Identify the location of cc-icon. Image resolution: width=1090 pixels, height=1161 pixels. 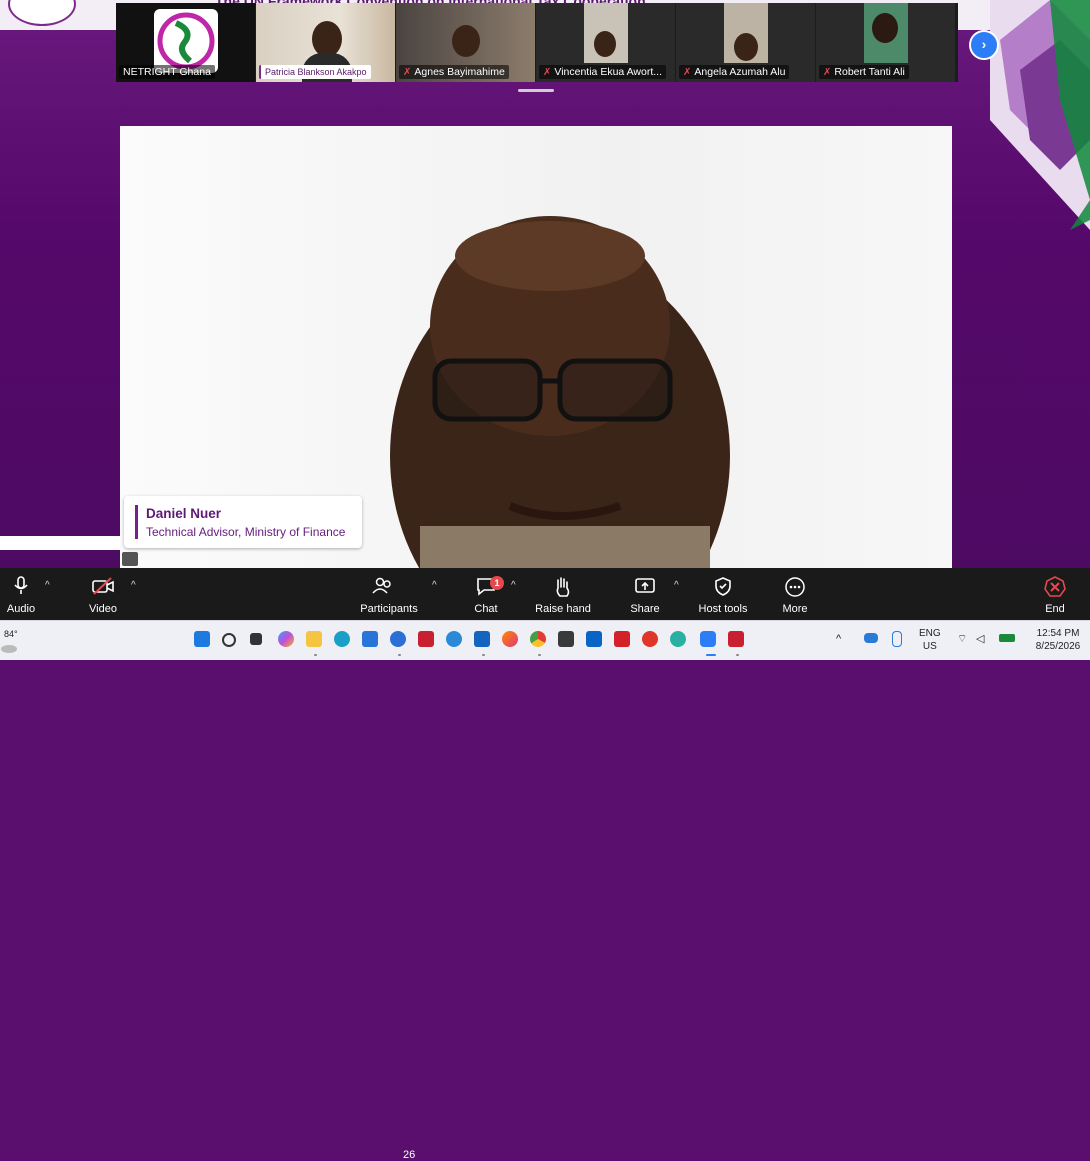
(650, 639).